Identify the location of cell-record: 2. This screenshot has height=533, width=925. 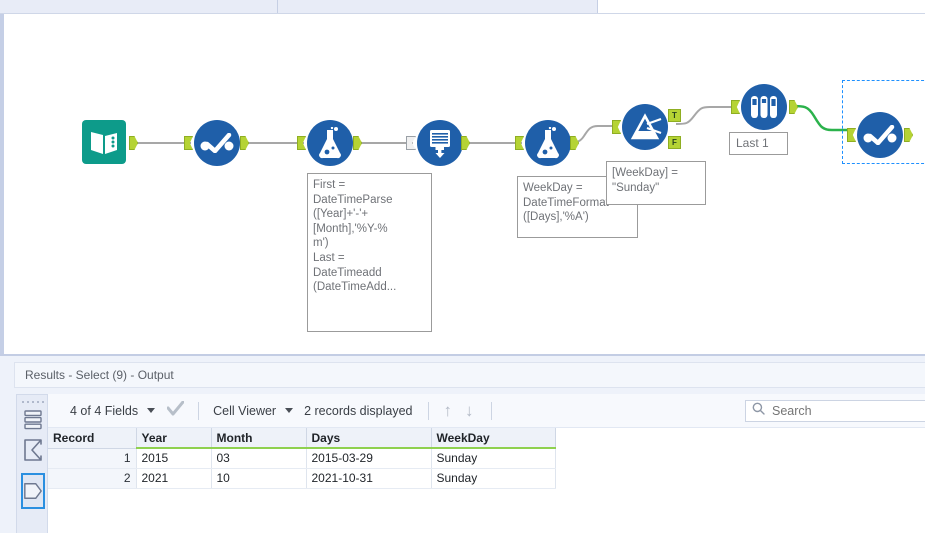
(92, 478).